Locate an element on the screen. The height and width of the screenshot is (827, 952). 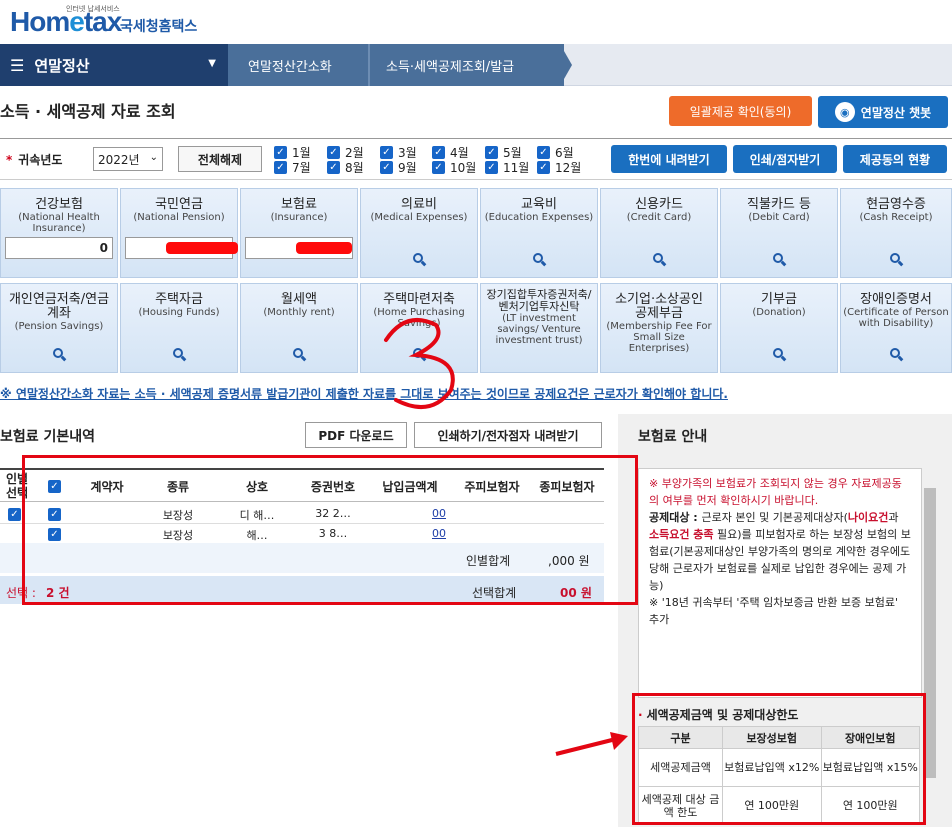
annotation-number-three is located at coordinates (419, 363).